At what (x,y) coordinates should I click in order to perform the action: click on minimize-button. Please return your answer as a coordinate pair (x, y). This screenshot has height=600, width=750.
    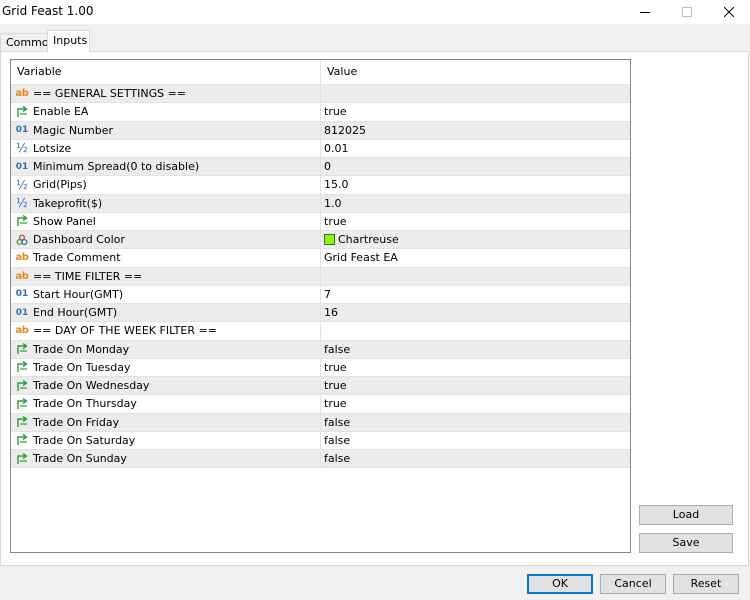
    Looking at the image, I should click on (645, 12).